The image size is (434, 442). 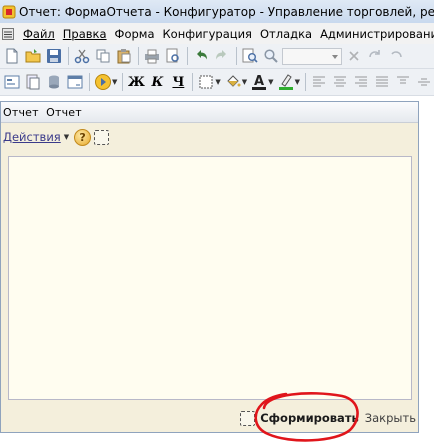 What do you see at coordinates (201, 56) in the screenshot?
I see `undo-icon` at bounding box center [201, 56].